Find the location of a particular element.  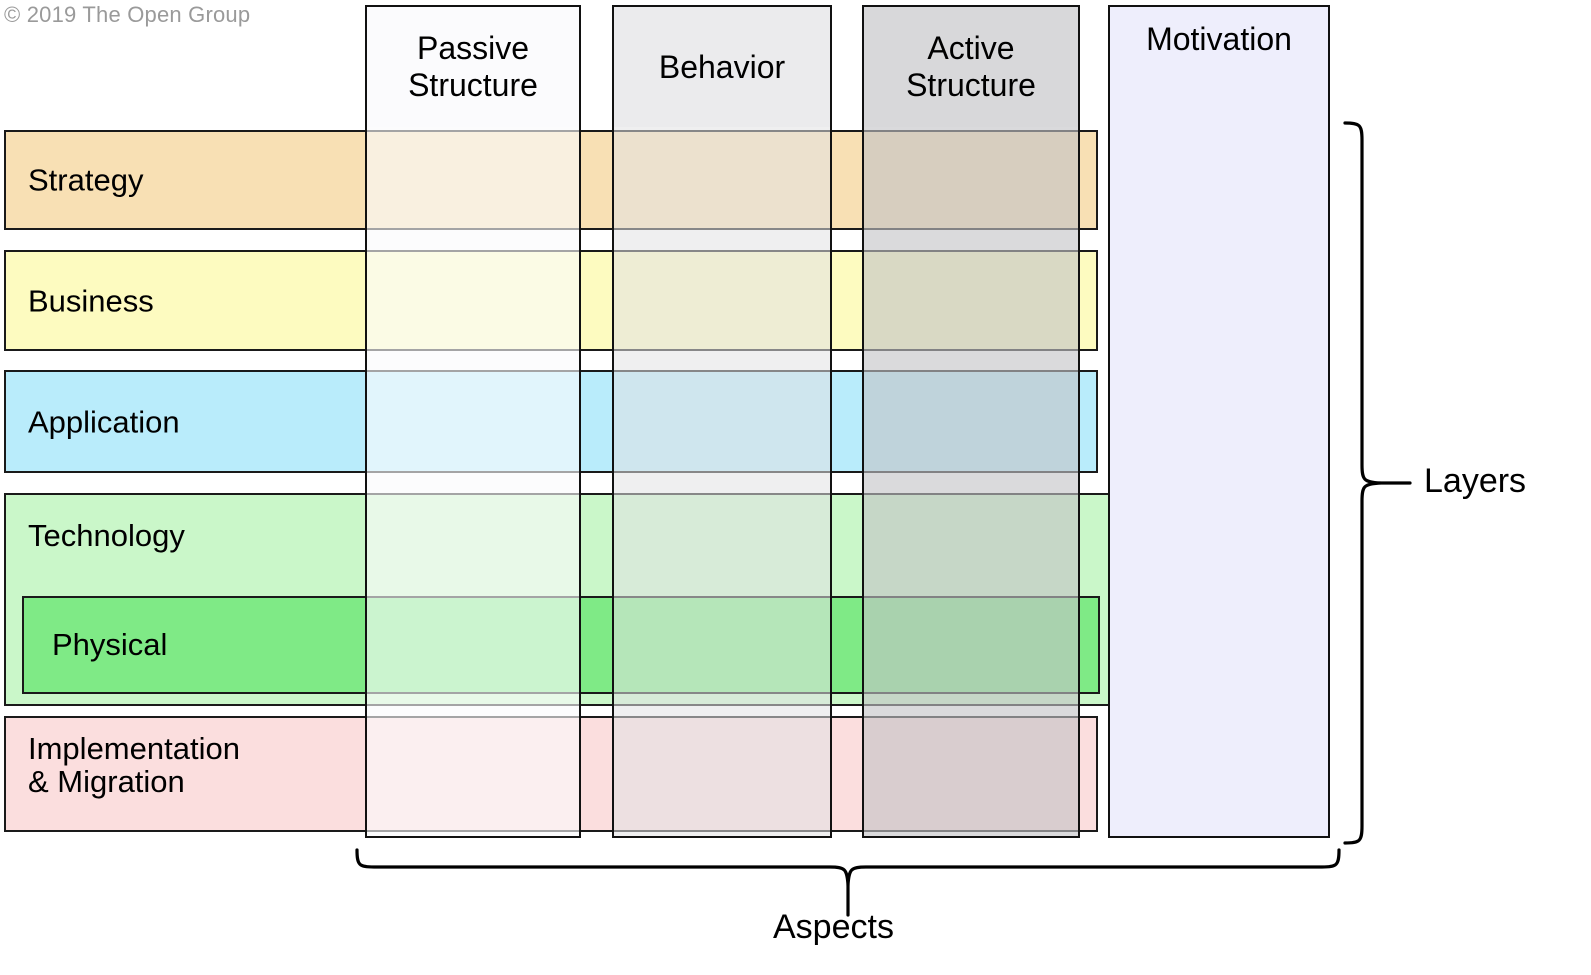

aspect-column-motivation: Motivation is located at coordinates (1219, 421).